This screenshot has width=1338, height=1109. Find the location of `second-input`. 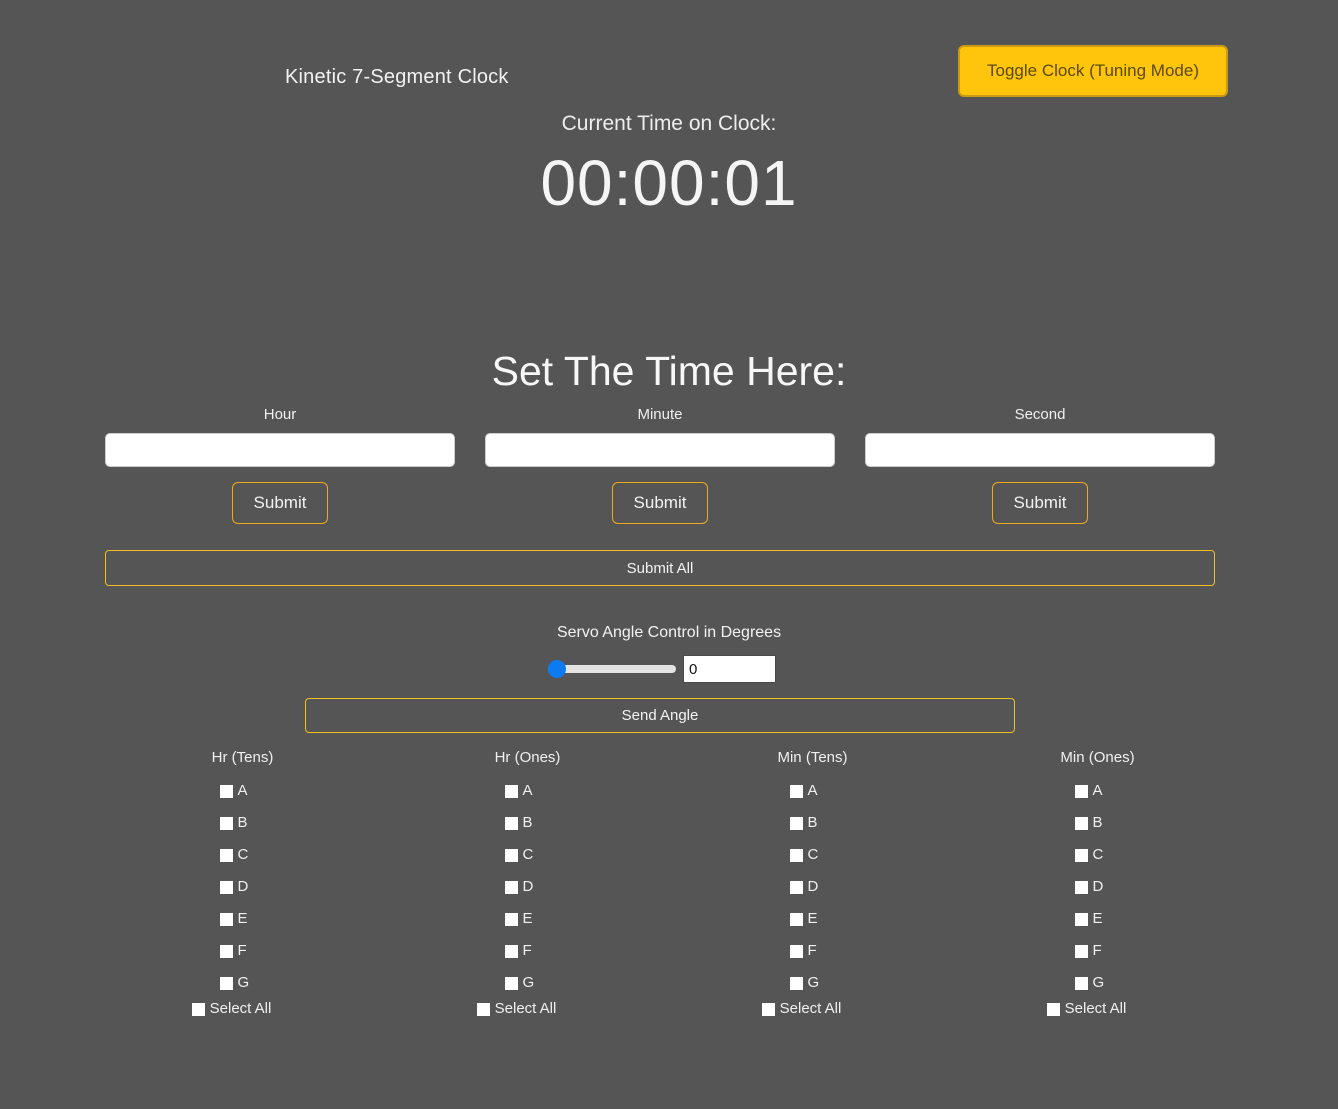

second-input is located at coordinates (1040, 450).